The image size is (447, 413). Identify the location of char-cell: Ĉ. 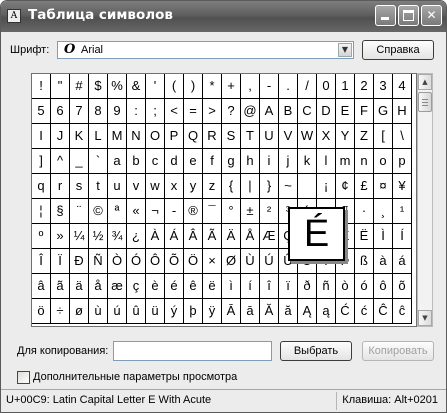
(383, 311).